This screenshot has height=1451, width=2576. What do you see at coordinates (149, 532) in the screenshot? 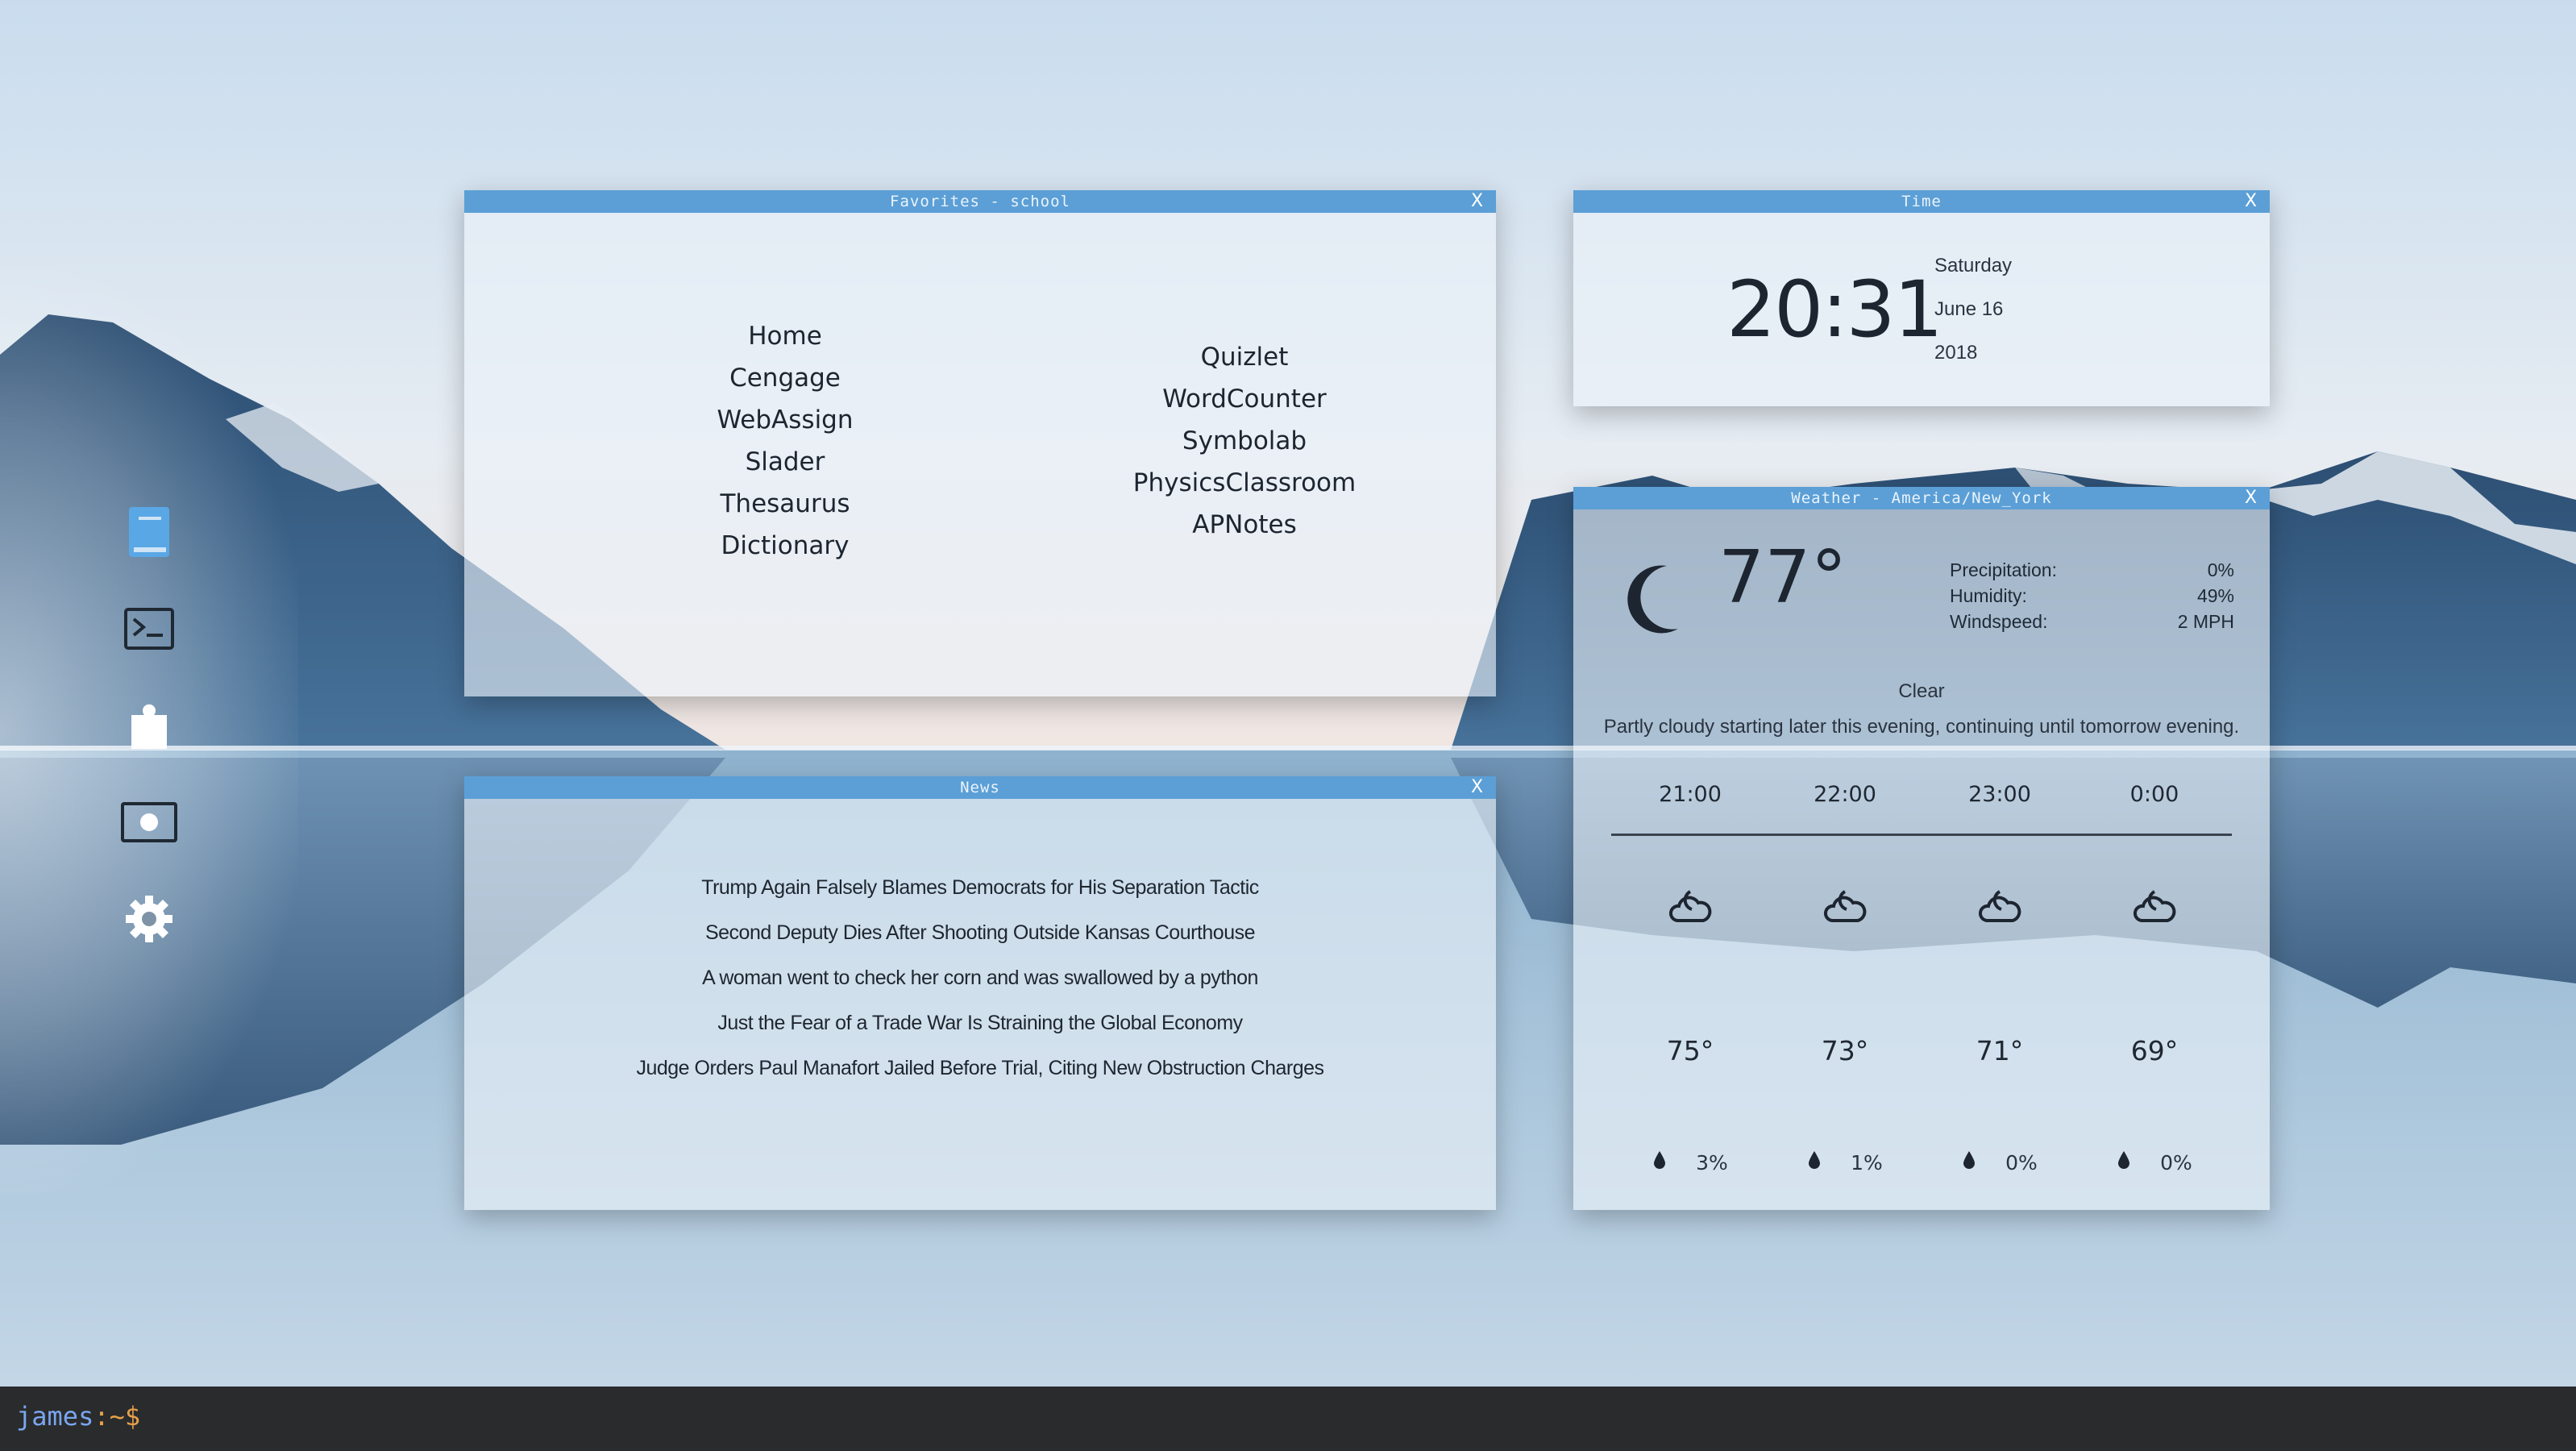
I see `book-icon` at bounding box center [149, 532].